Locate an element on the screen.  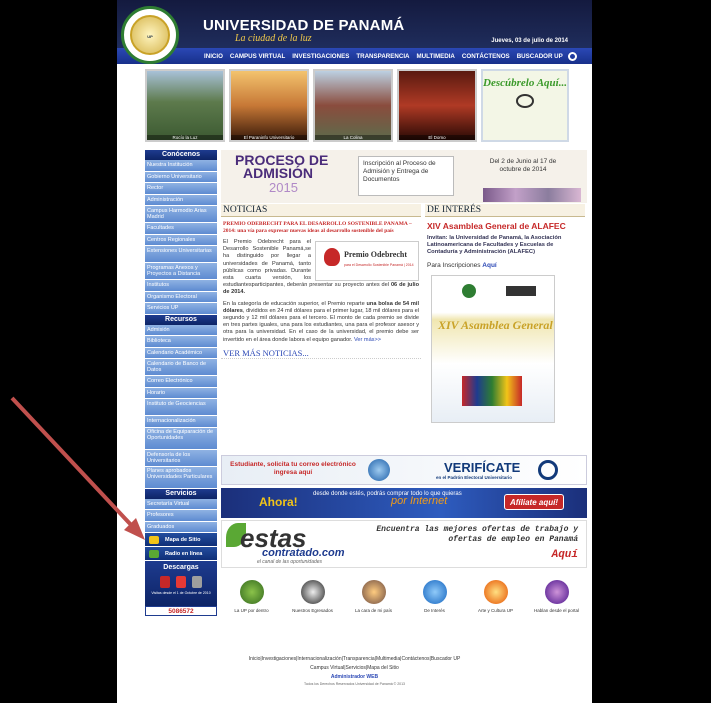
archive-icon is located at coordinates (197, 582).